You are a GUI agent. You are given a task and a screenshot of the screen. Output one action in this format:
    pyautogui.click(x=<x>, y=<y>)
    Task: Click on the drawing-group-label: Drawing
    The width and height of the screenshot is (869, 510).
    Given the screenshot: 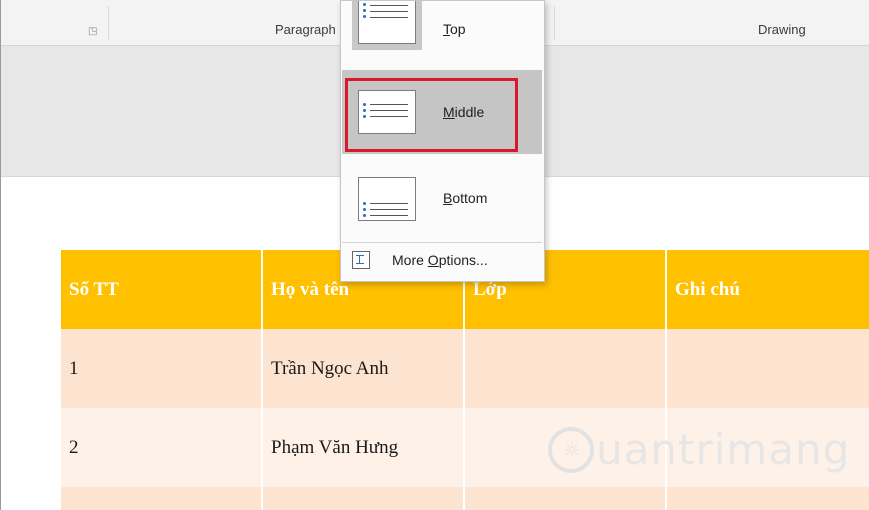 What is the action you would take?
    pyautogui.click(x=782, y=29)
    